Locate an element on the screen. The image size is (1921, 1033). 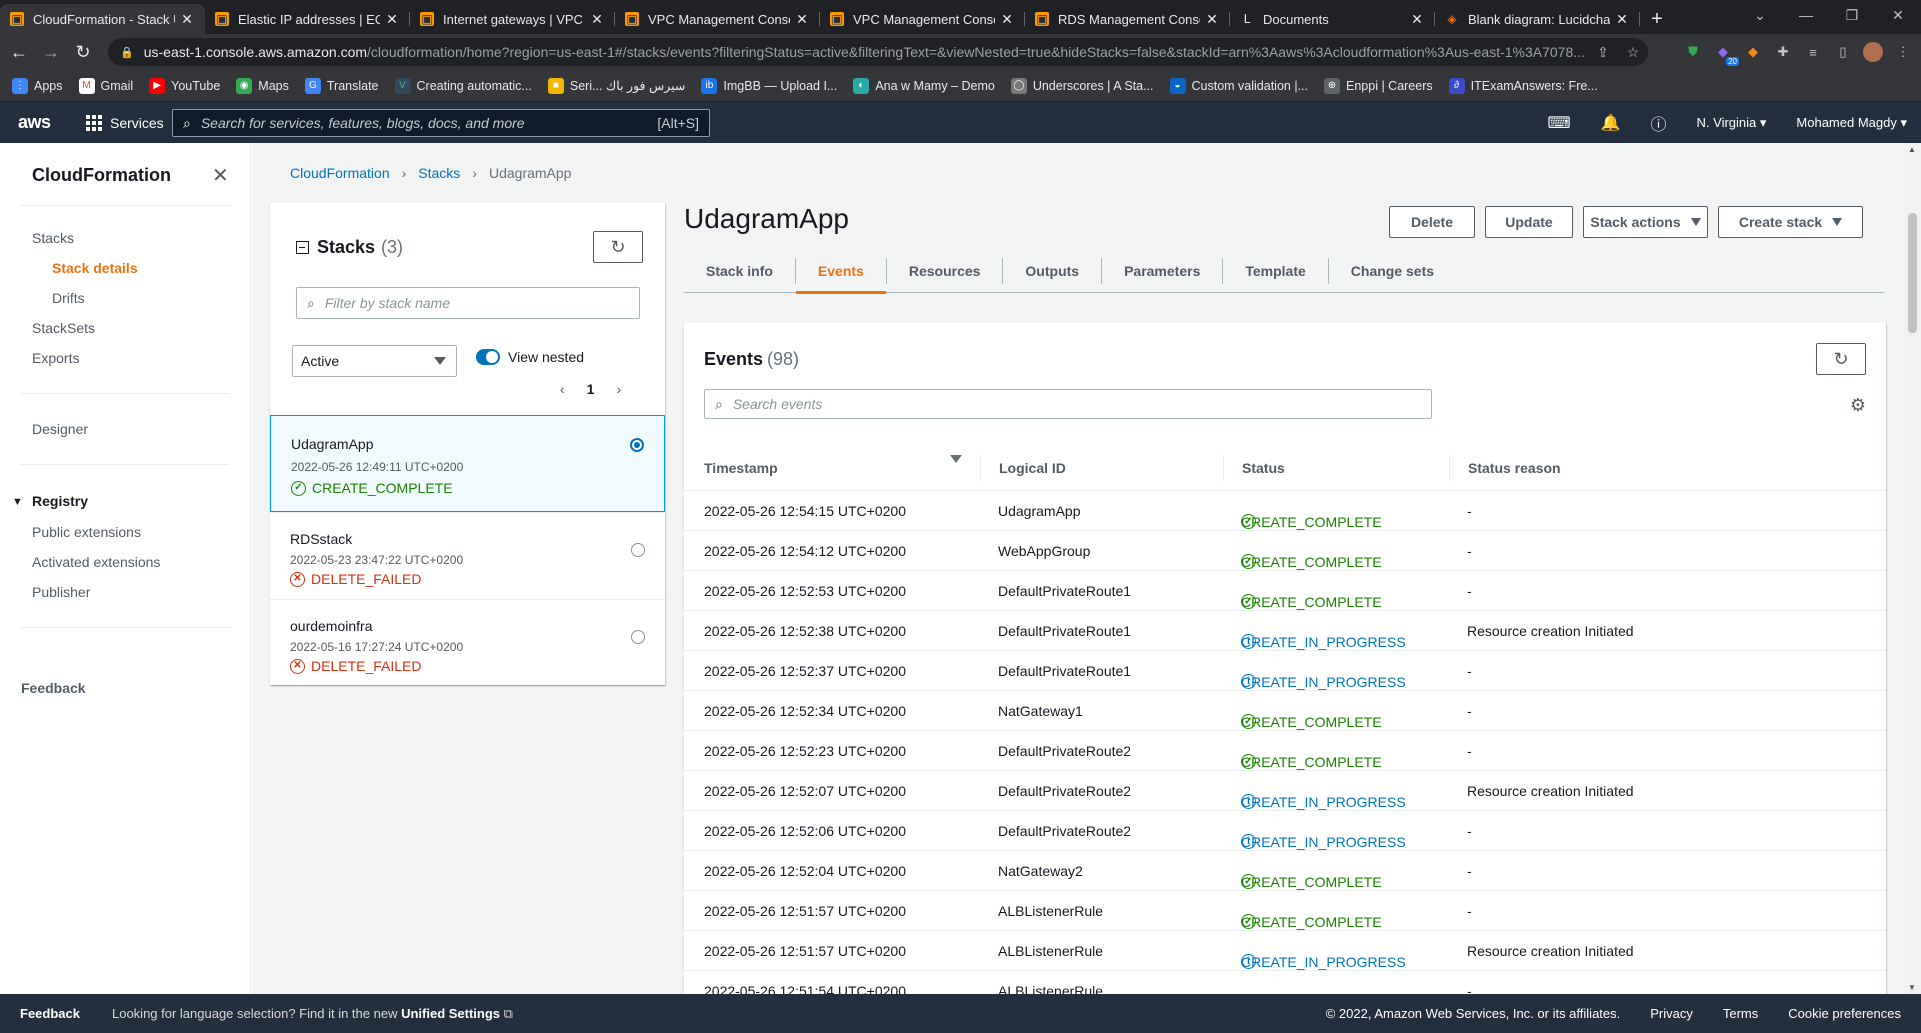
stack-actions-button: Stack actions is located at coordinates (1645, 222).